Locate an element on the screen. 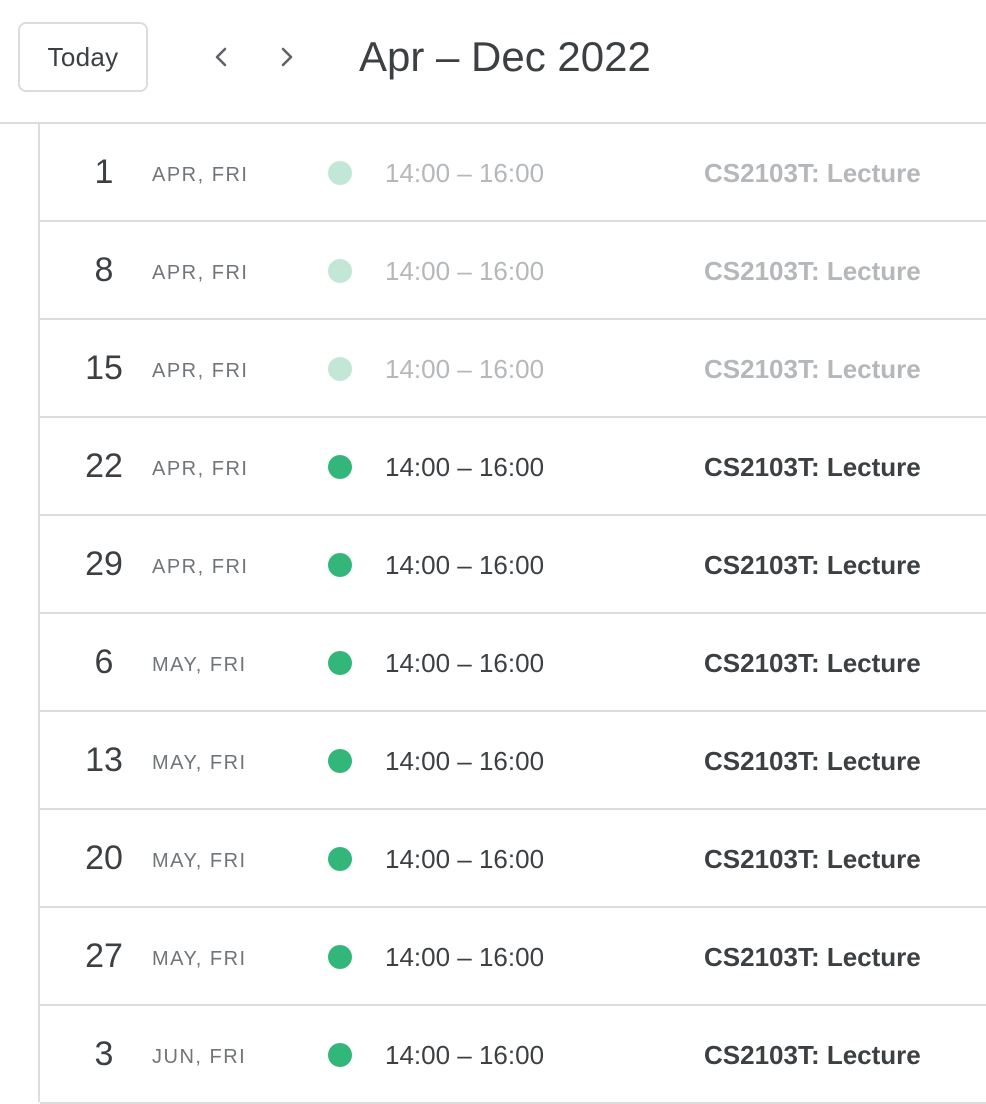  day-number: 13 is located at coordinates (104, 760).